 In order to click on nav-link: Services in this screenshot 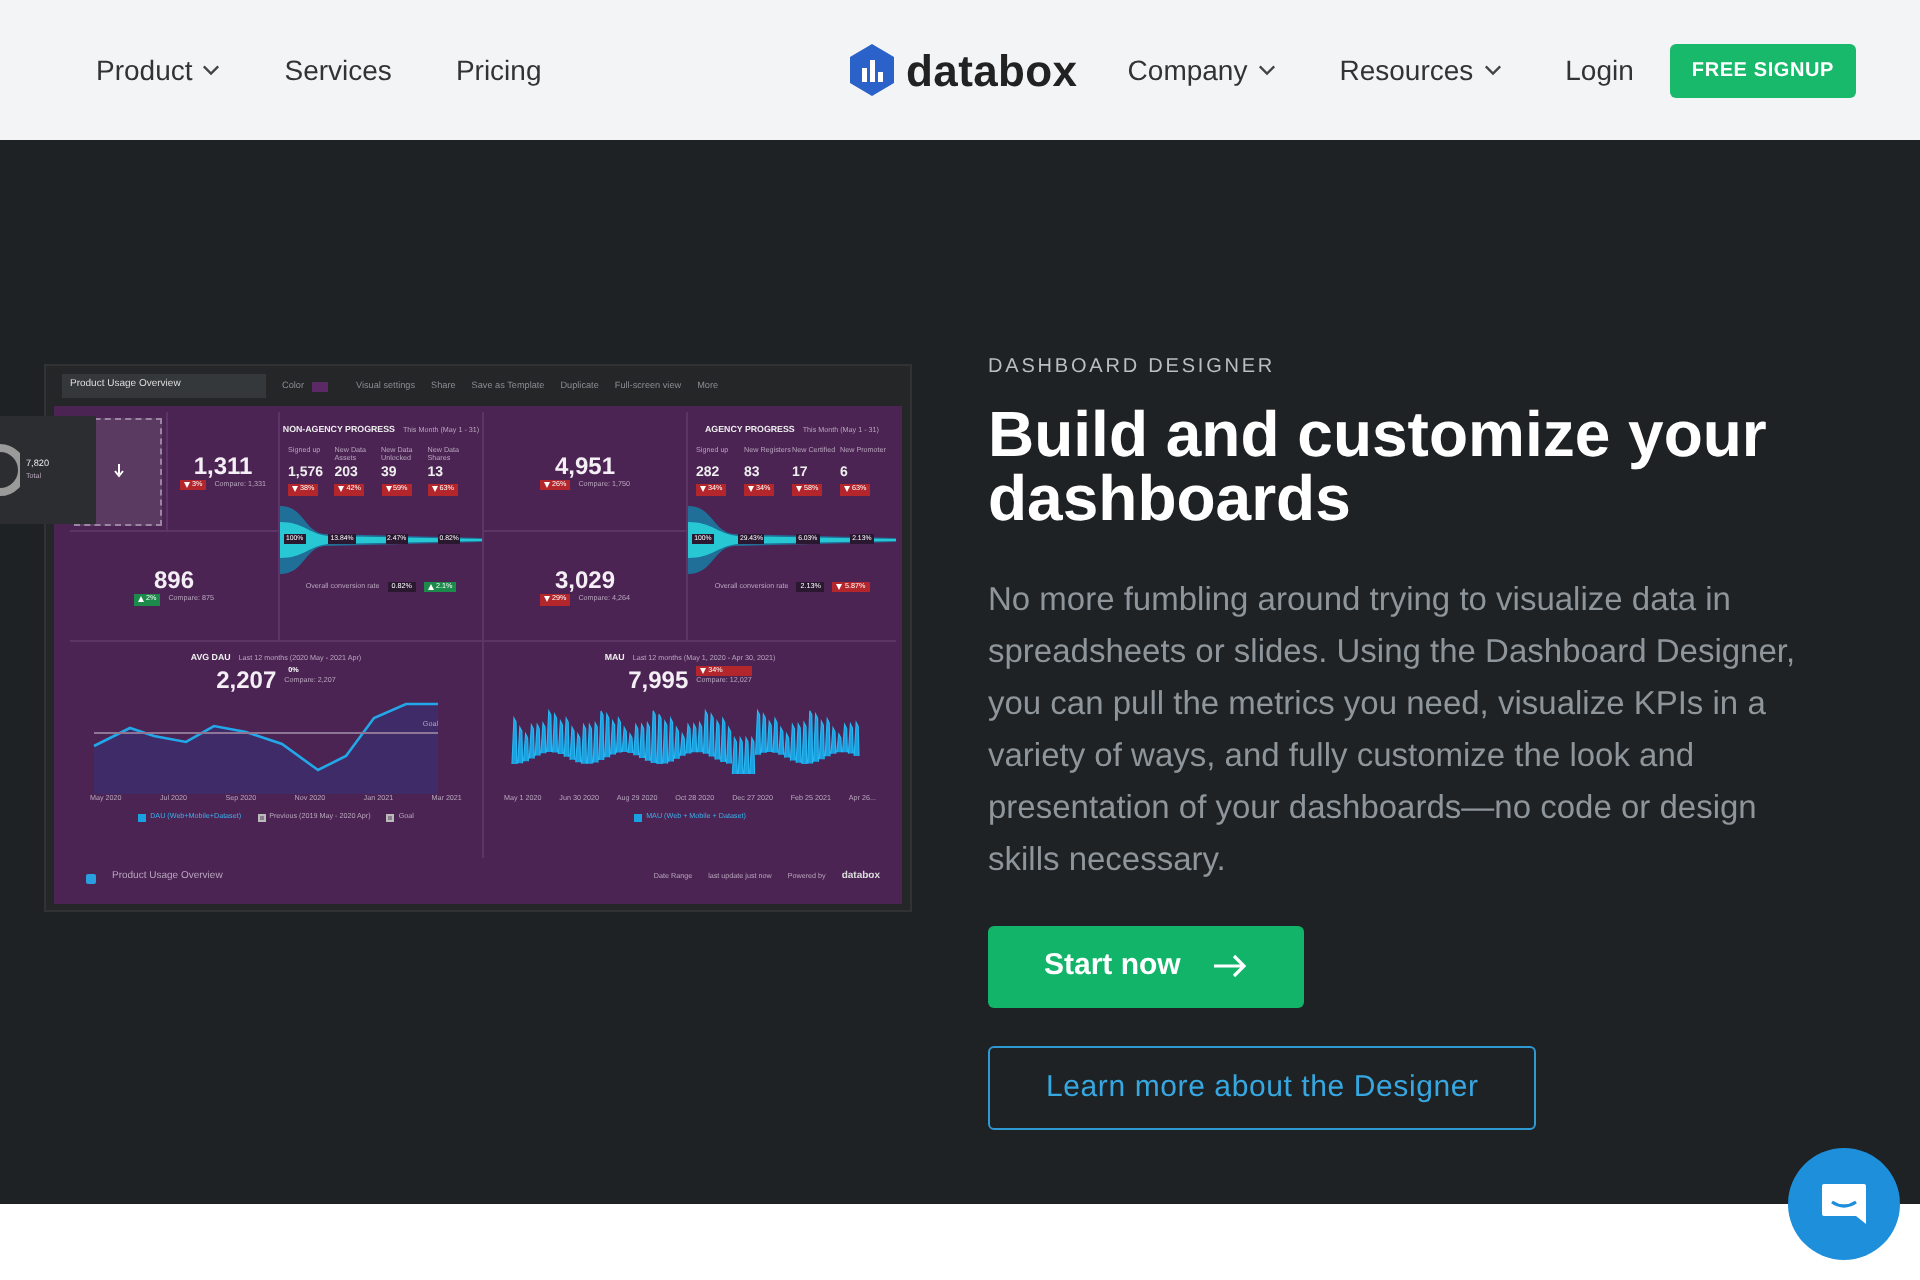, I will do `click(338, 70)`.